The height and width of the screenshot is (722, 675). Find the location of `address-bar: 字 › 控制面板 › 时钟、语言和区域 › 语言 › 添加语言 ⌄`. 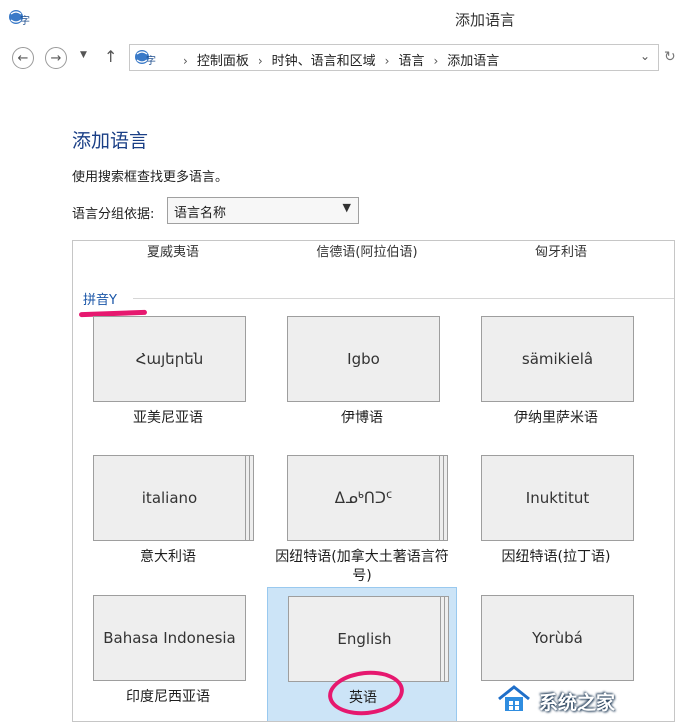

address-bar: 字 › 控制面板 › 时钟、语言和区域 › 语言 › 添加语言 ⌄ is located at coordinates (394, 57).